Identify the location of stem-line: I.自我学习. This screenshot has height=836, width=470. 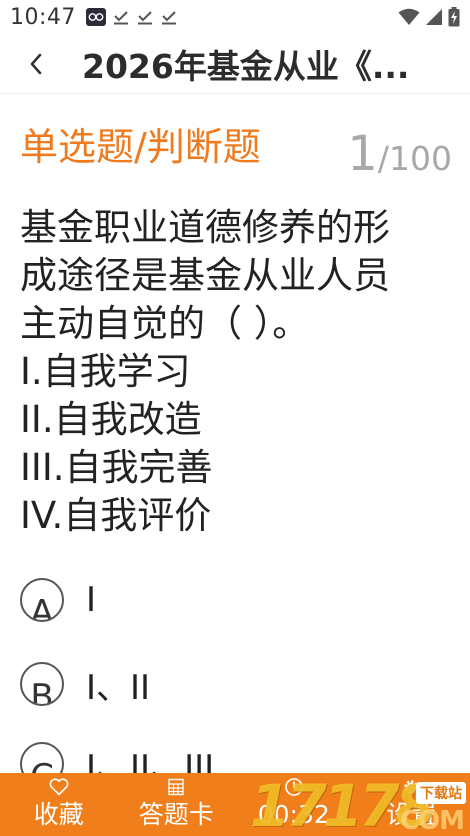
(105, 371).